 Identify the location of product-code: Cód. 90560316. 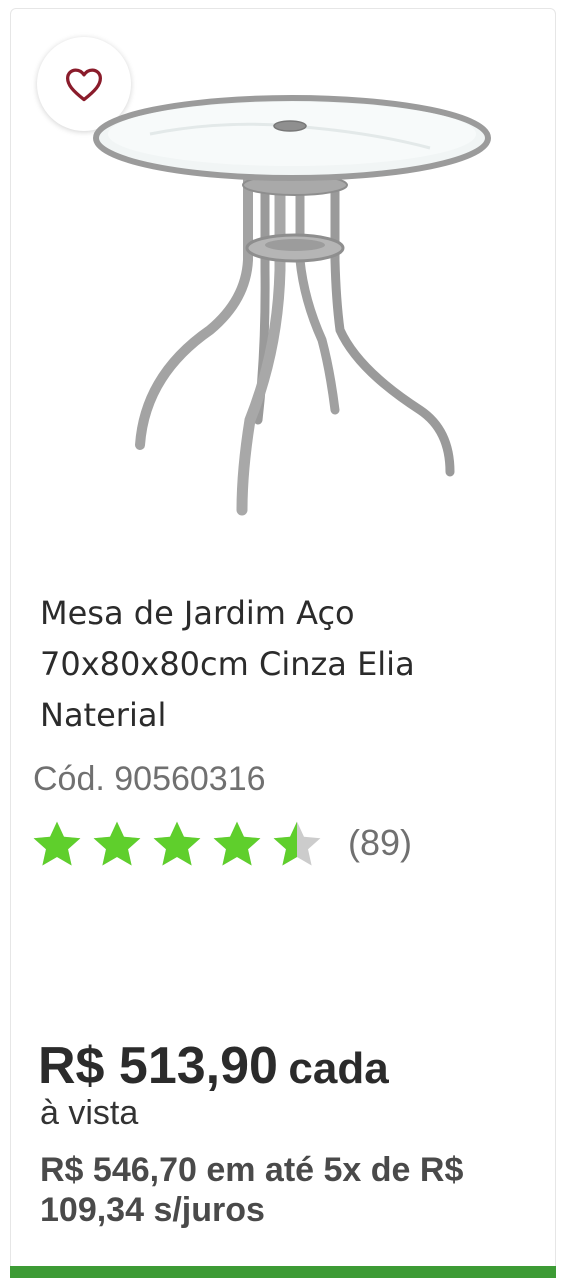
(149, 779).